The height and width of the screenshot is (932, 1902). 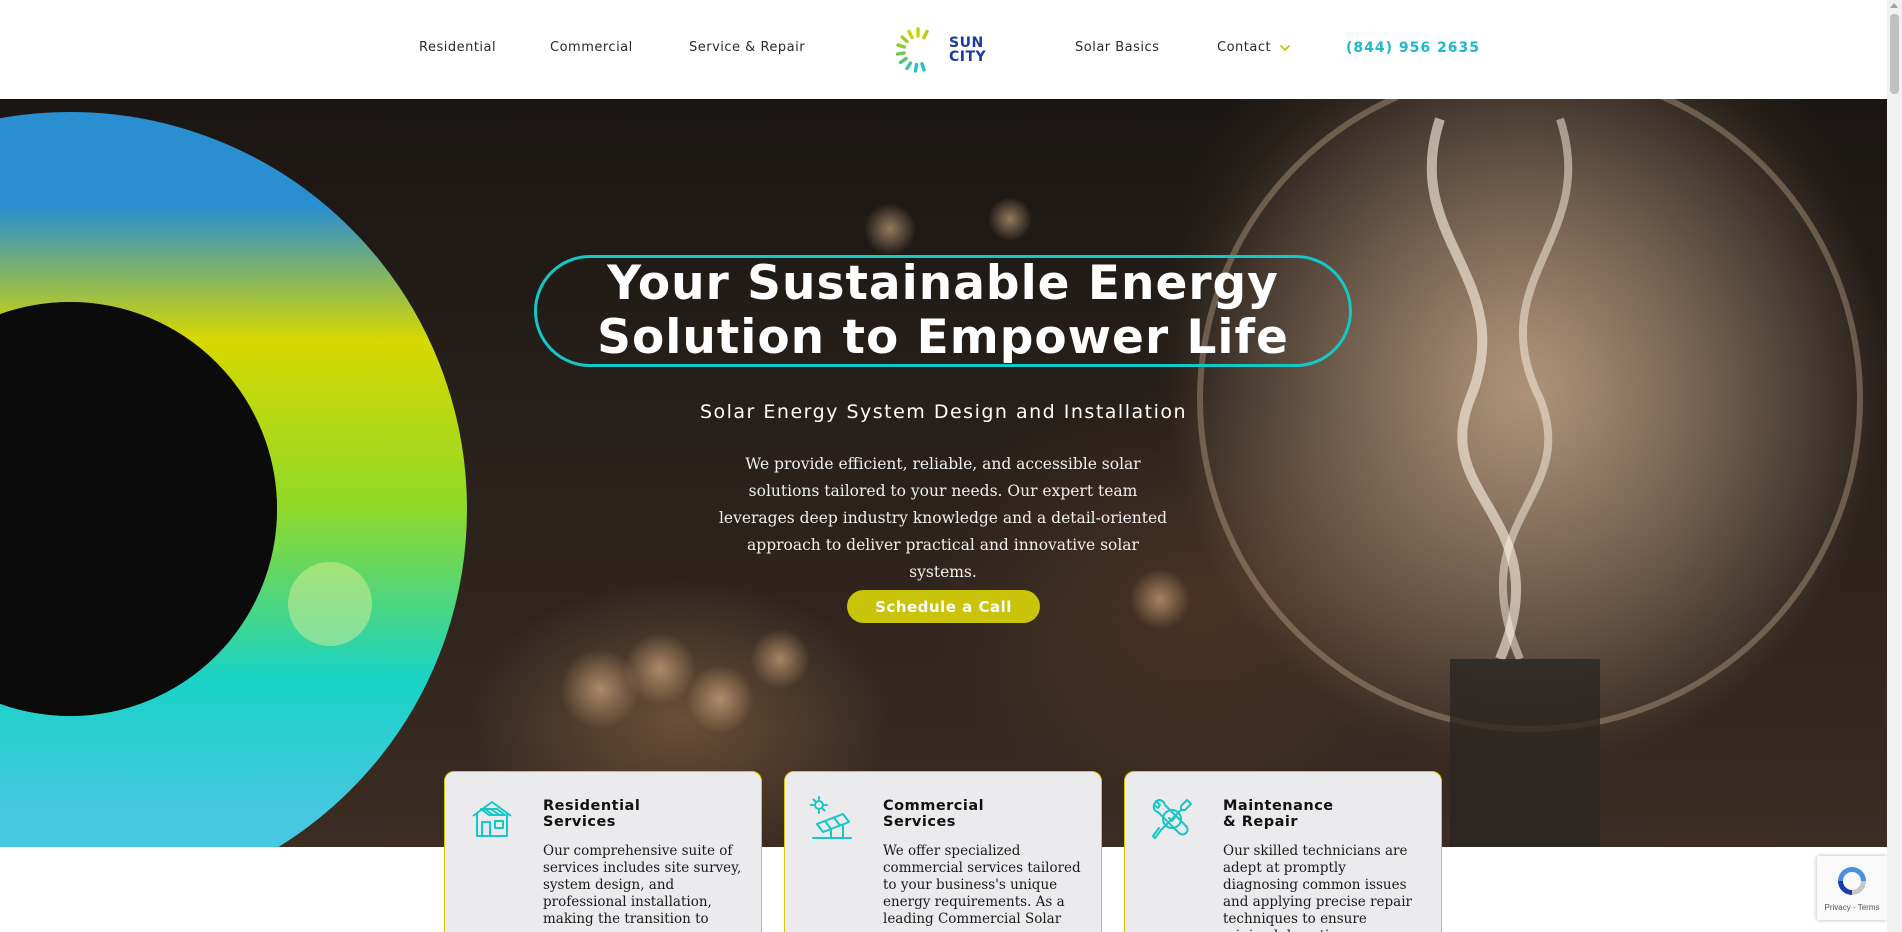 I want to click on wrench-screwdriver-icon, so click(x=1172, y=819).